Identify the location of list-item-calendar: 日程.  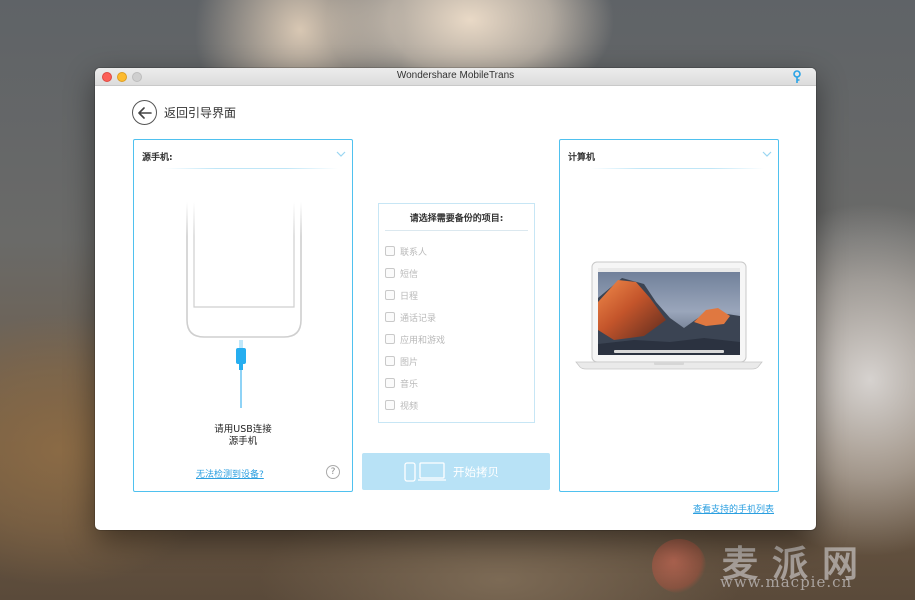
(415, 295).